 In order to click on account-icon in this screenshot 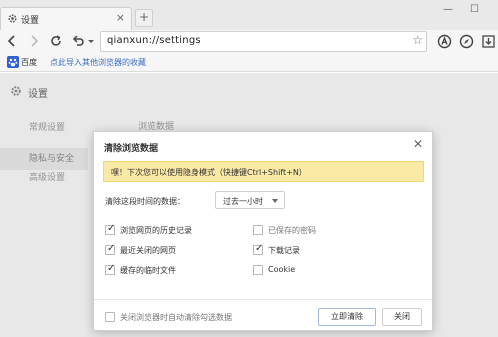, I will do `click(444, 41)`.